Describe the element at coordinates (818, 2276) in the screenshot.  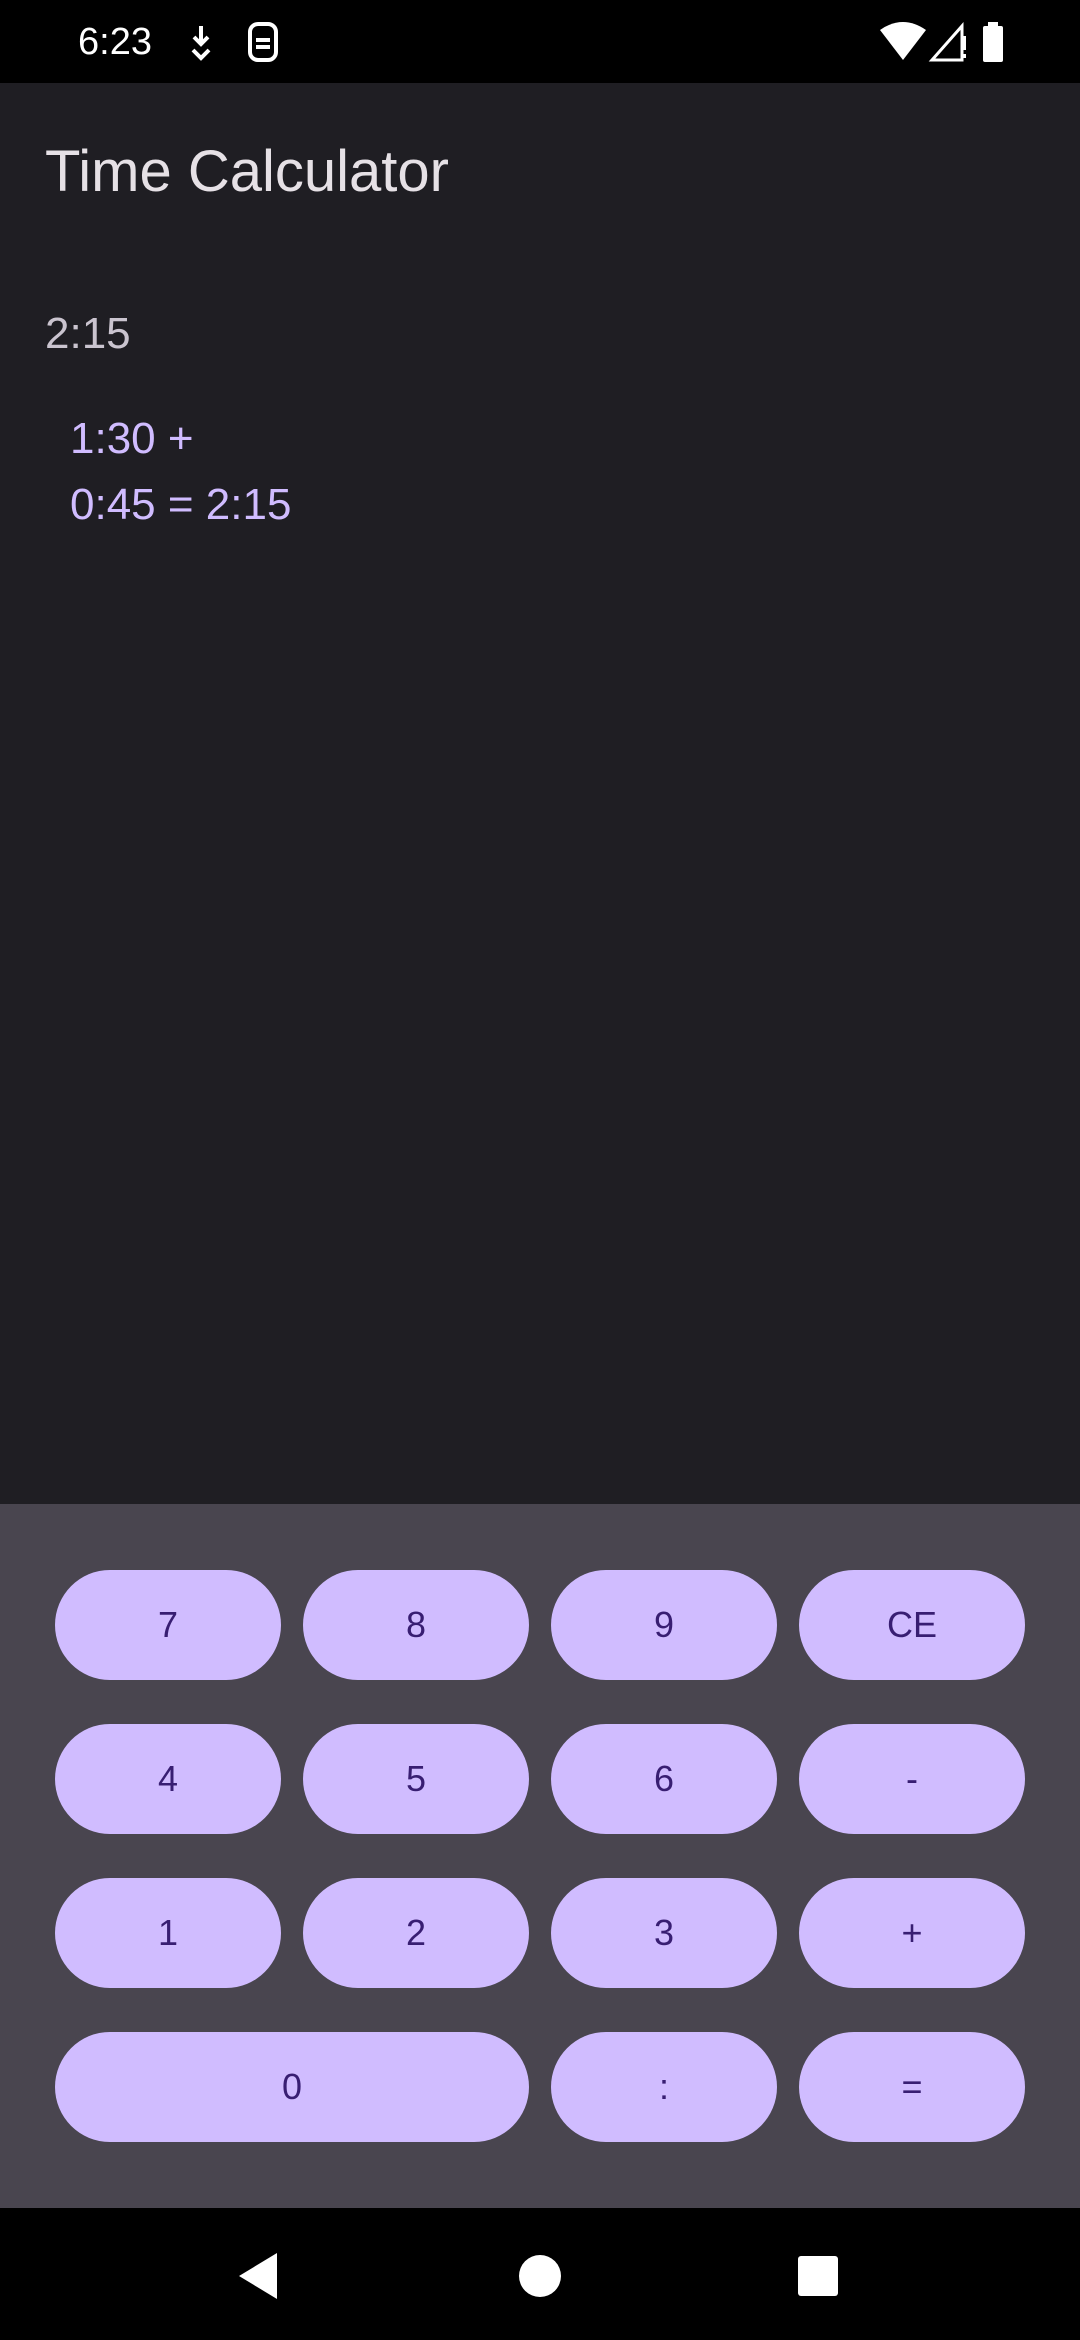
I see `recents-icon` at that location.